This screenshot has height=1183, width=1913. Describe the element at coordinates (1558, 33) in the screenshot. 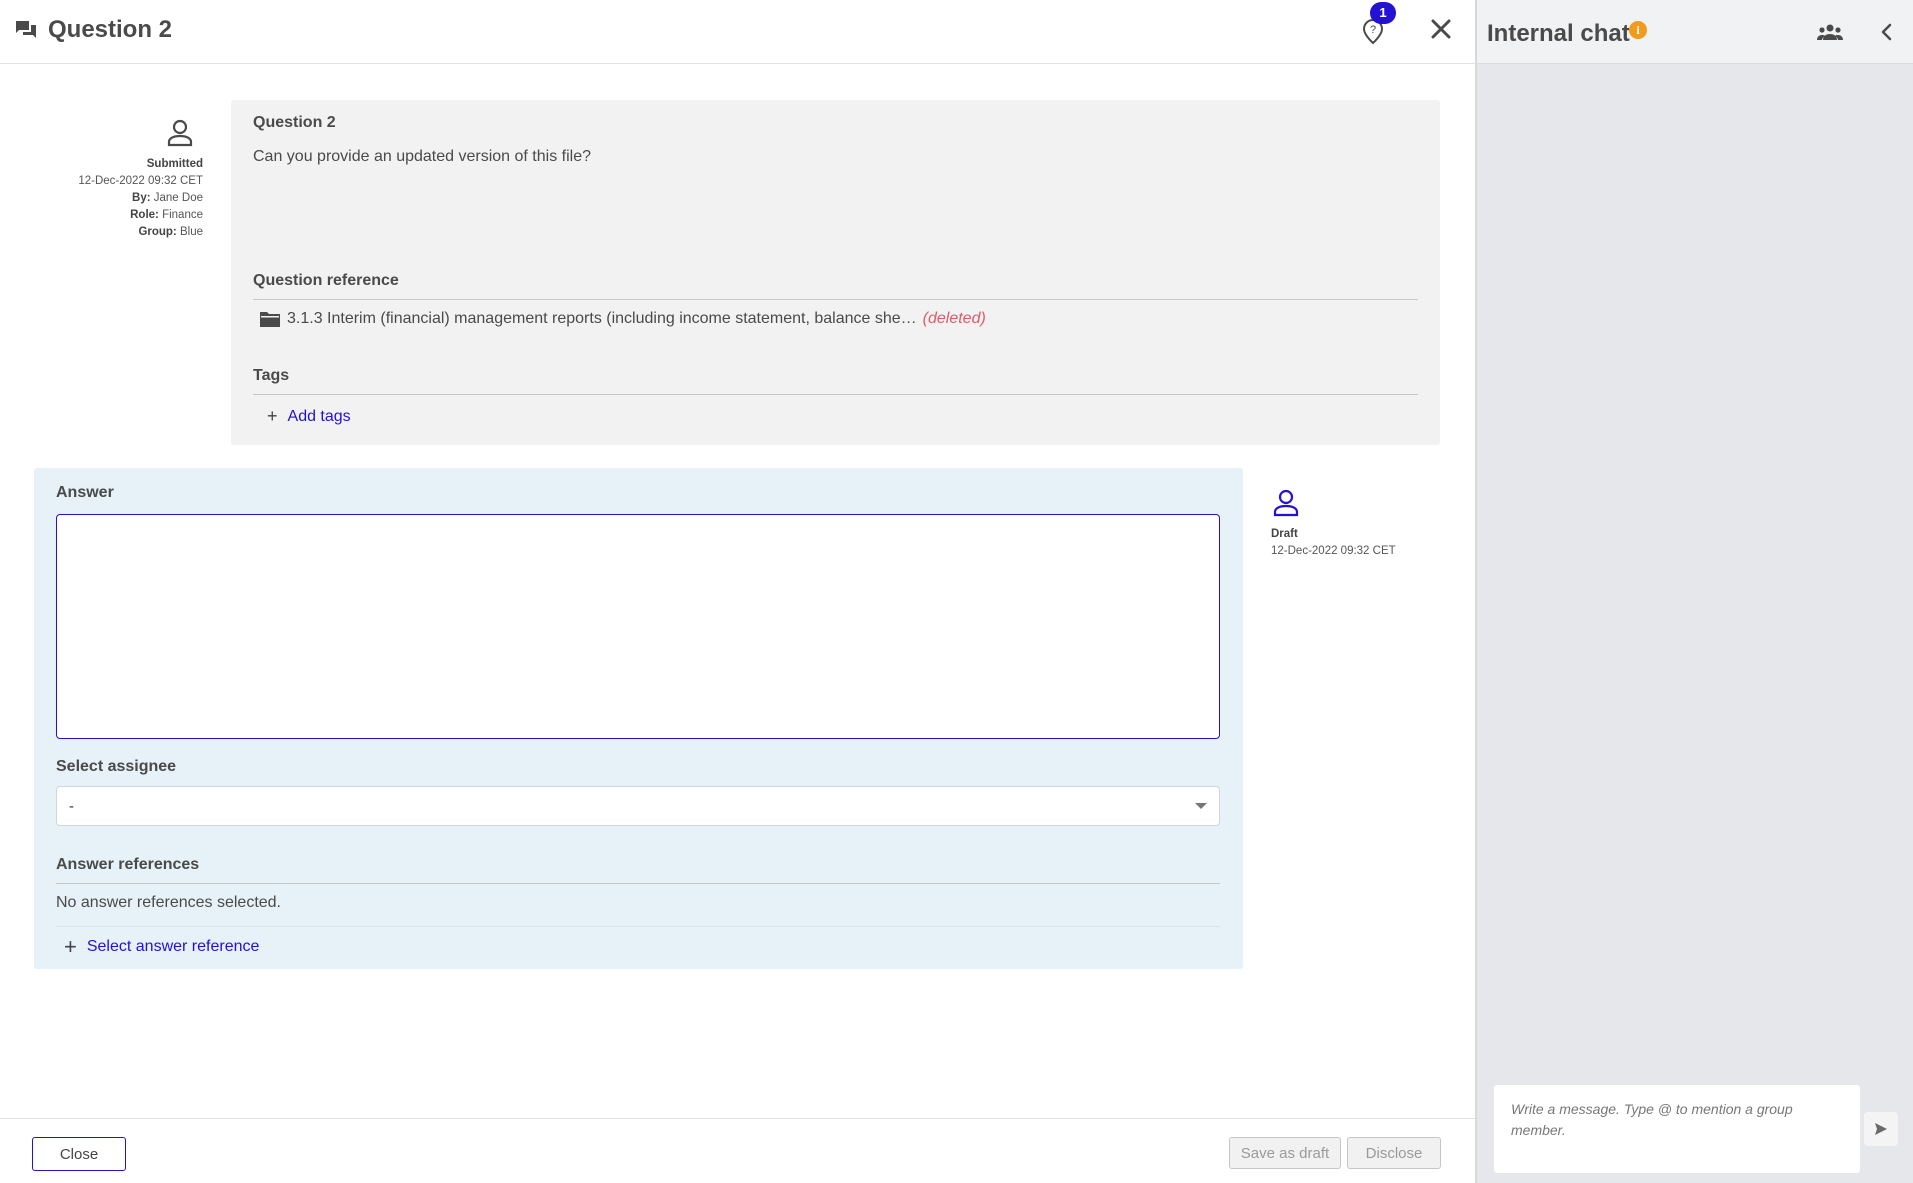

I see `chat-title: Internal chat` at that location.